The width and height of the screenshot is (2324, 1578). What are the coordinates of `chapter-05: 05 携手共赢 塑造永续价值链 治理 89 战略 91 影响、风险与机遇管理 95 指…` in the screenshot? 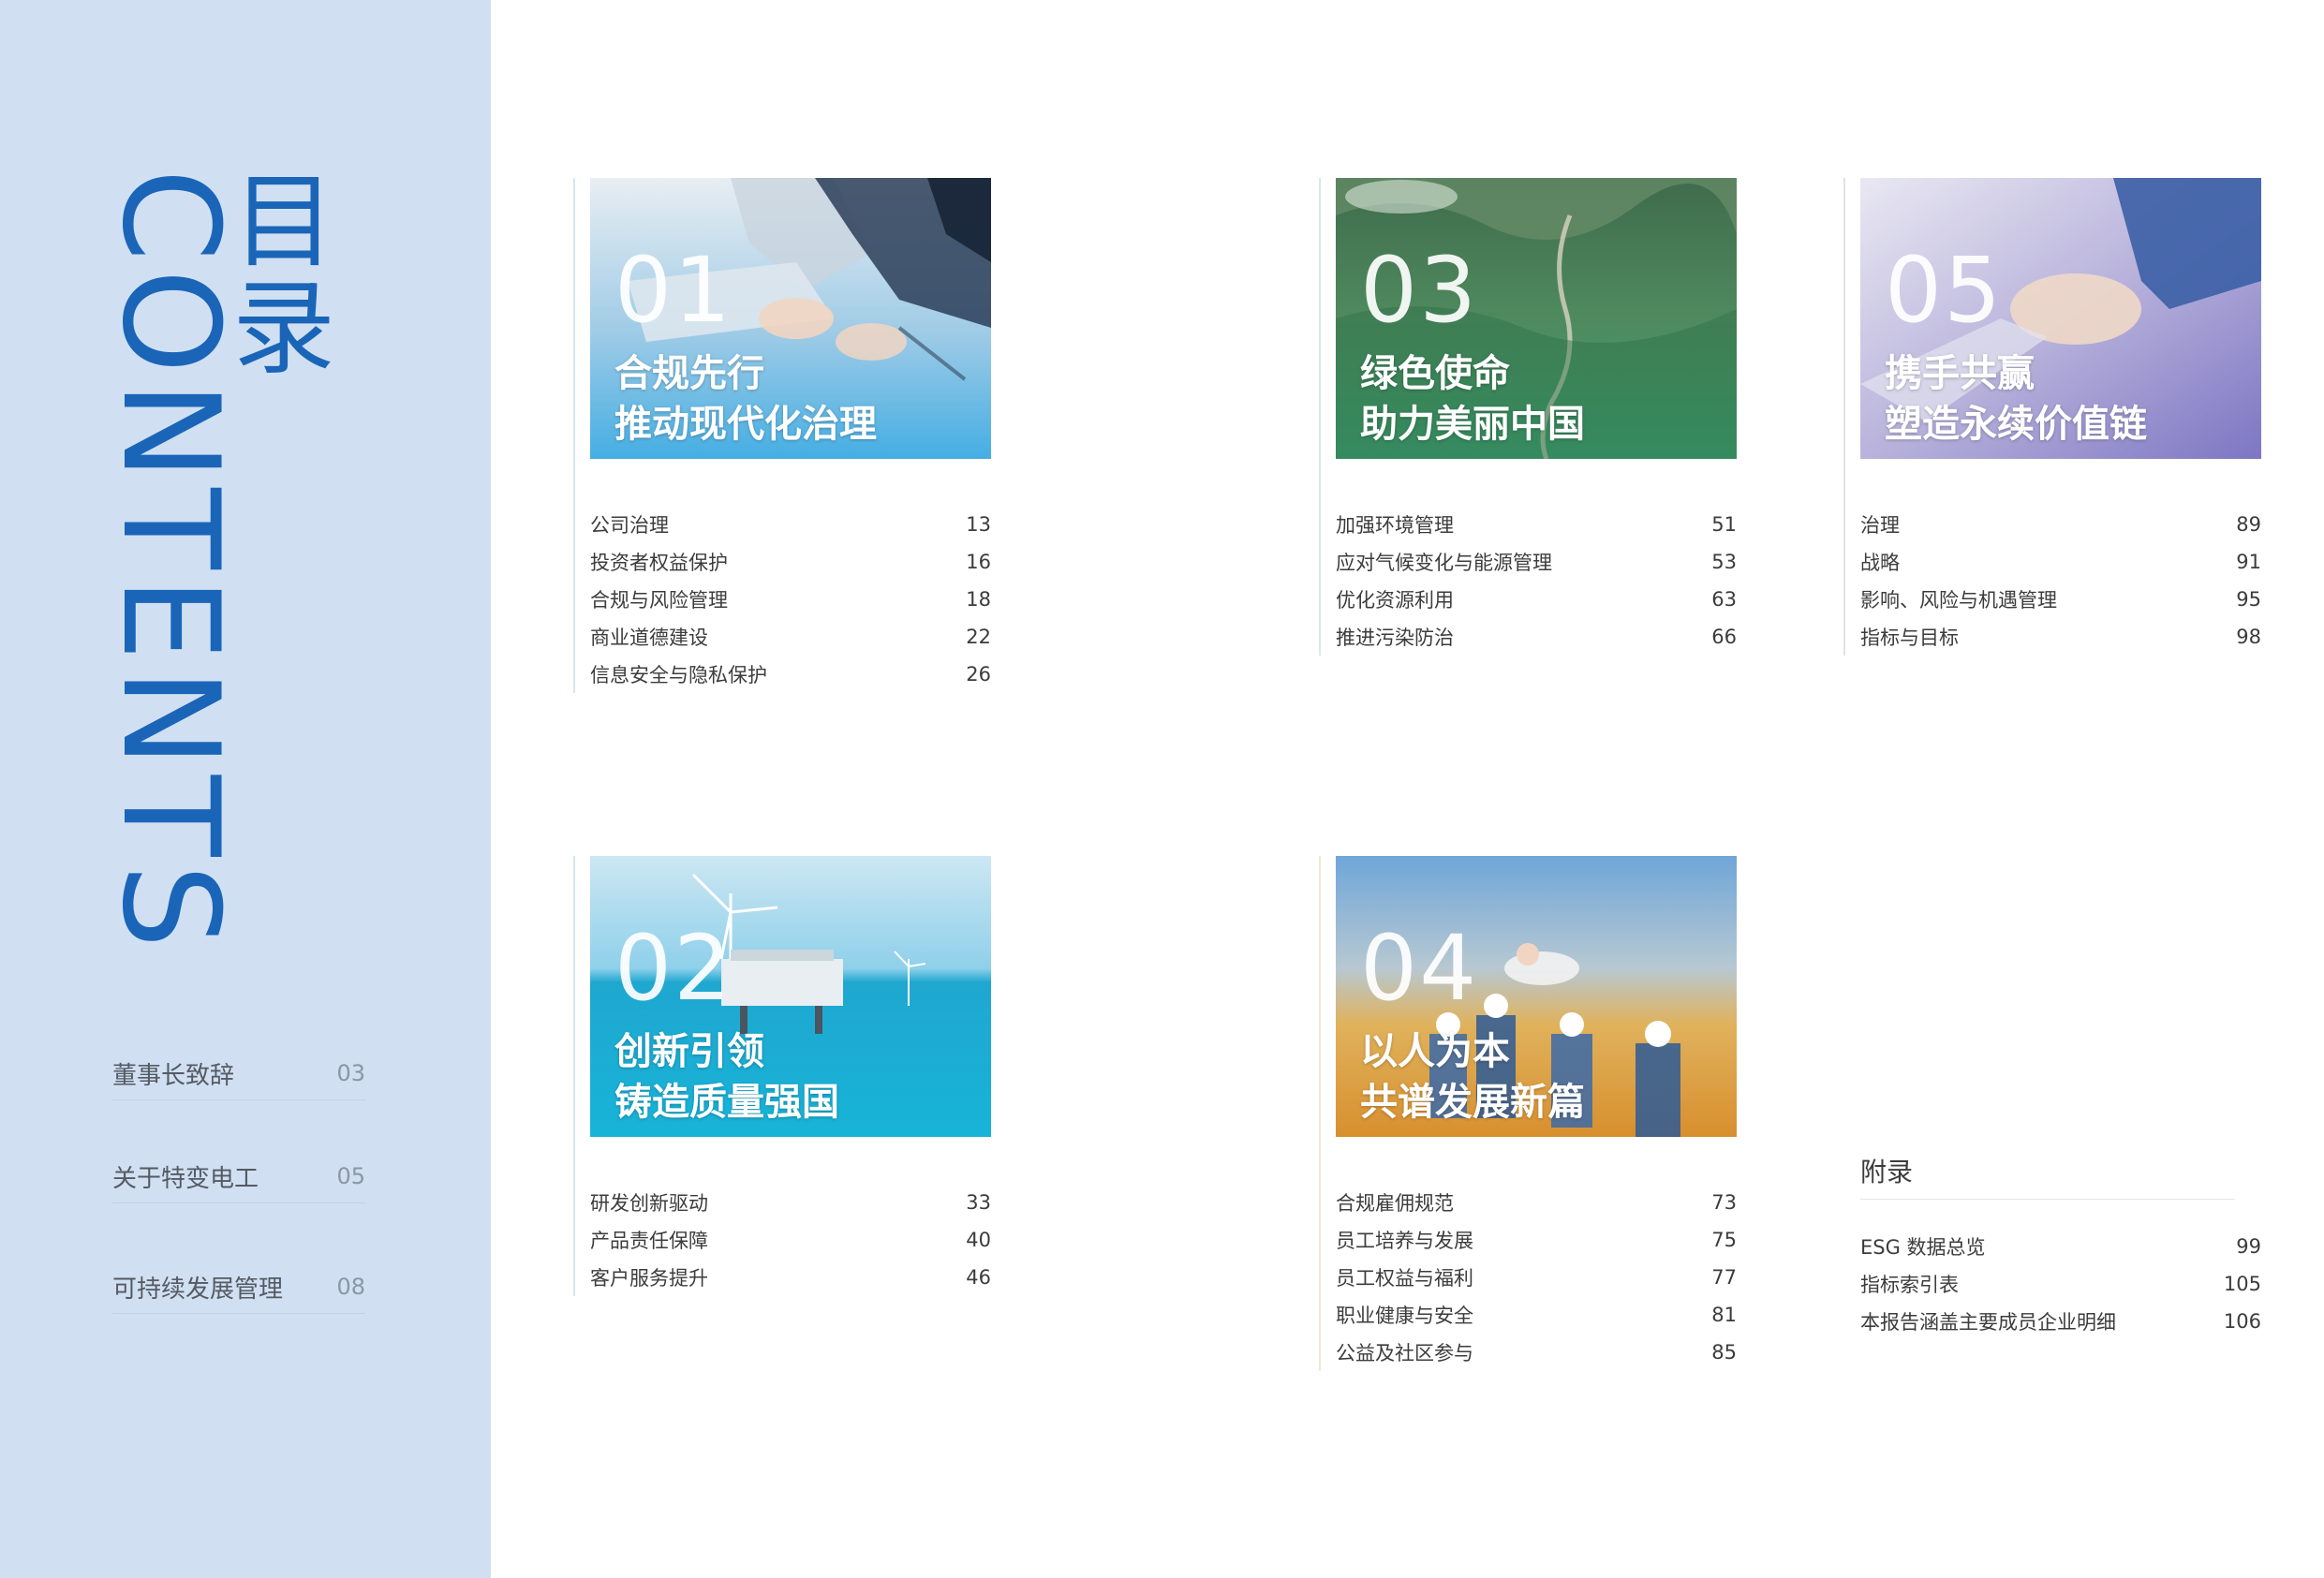 It's located at (2055, 417).